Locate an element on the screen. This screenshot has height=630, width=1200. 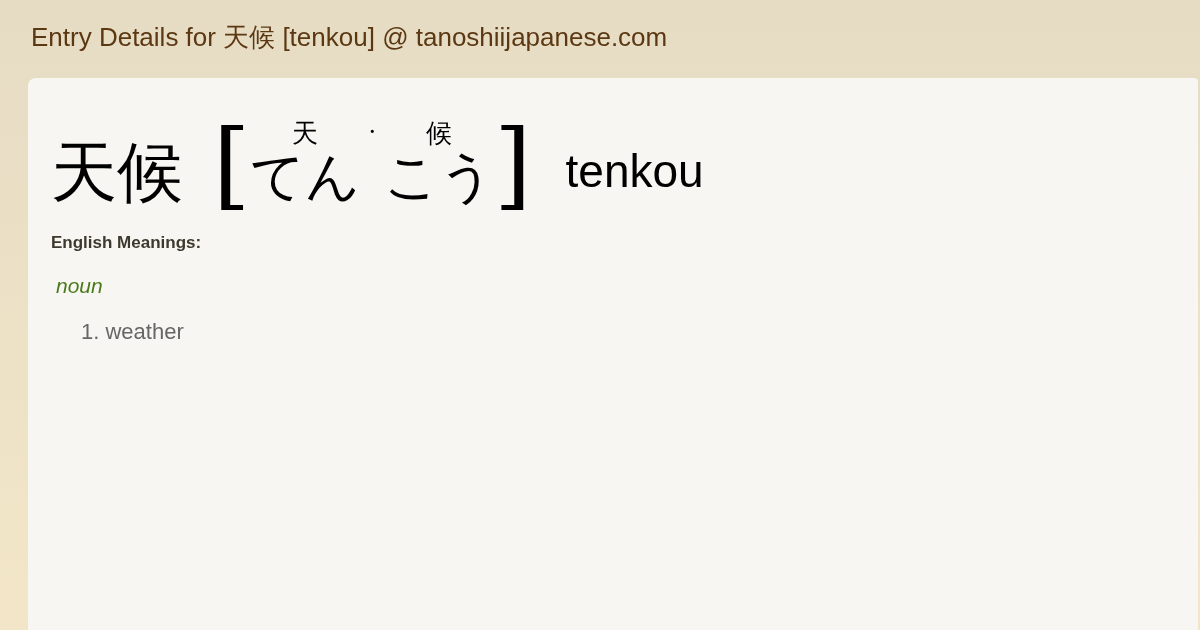
romaji-reading: tenkou is located at coordinates (634, 171).